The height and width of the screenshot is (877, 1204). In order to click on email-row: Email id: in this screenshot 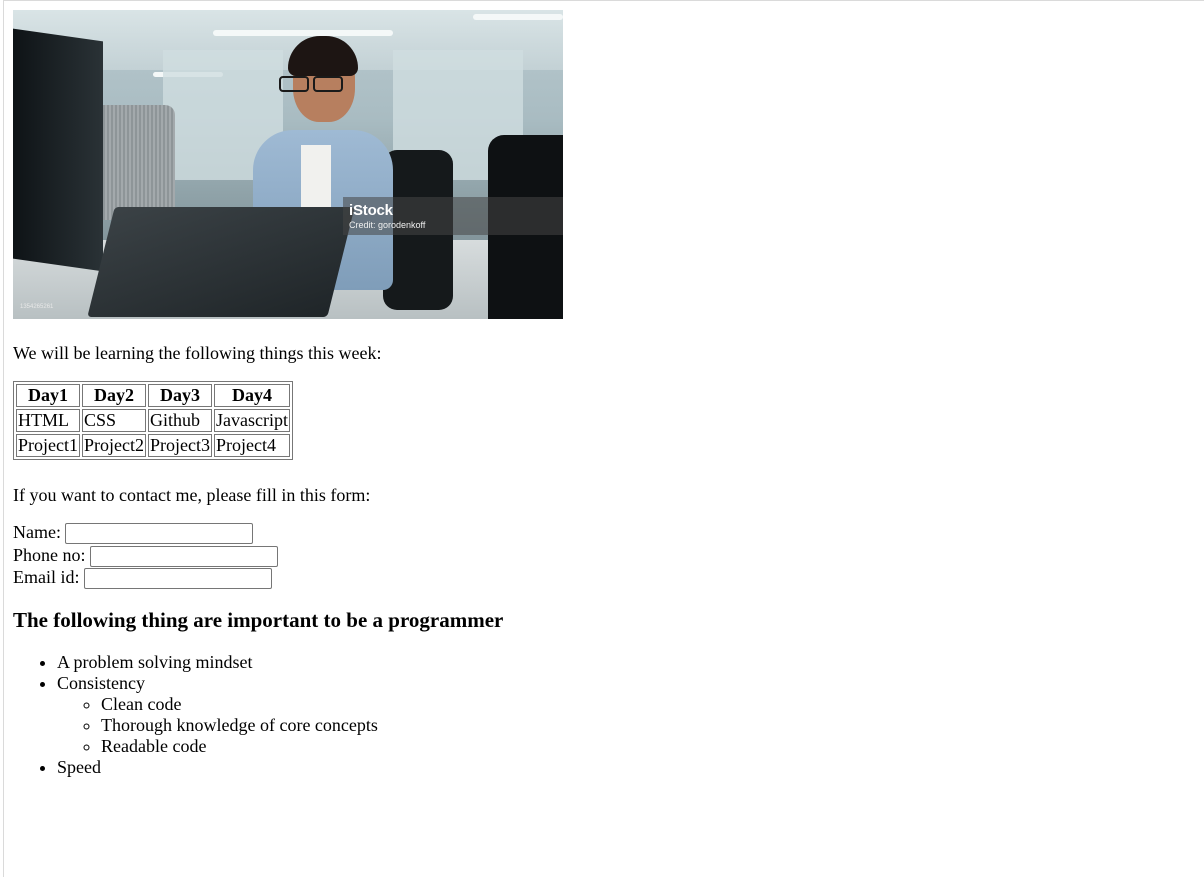, I will do `click(145, 578)`.